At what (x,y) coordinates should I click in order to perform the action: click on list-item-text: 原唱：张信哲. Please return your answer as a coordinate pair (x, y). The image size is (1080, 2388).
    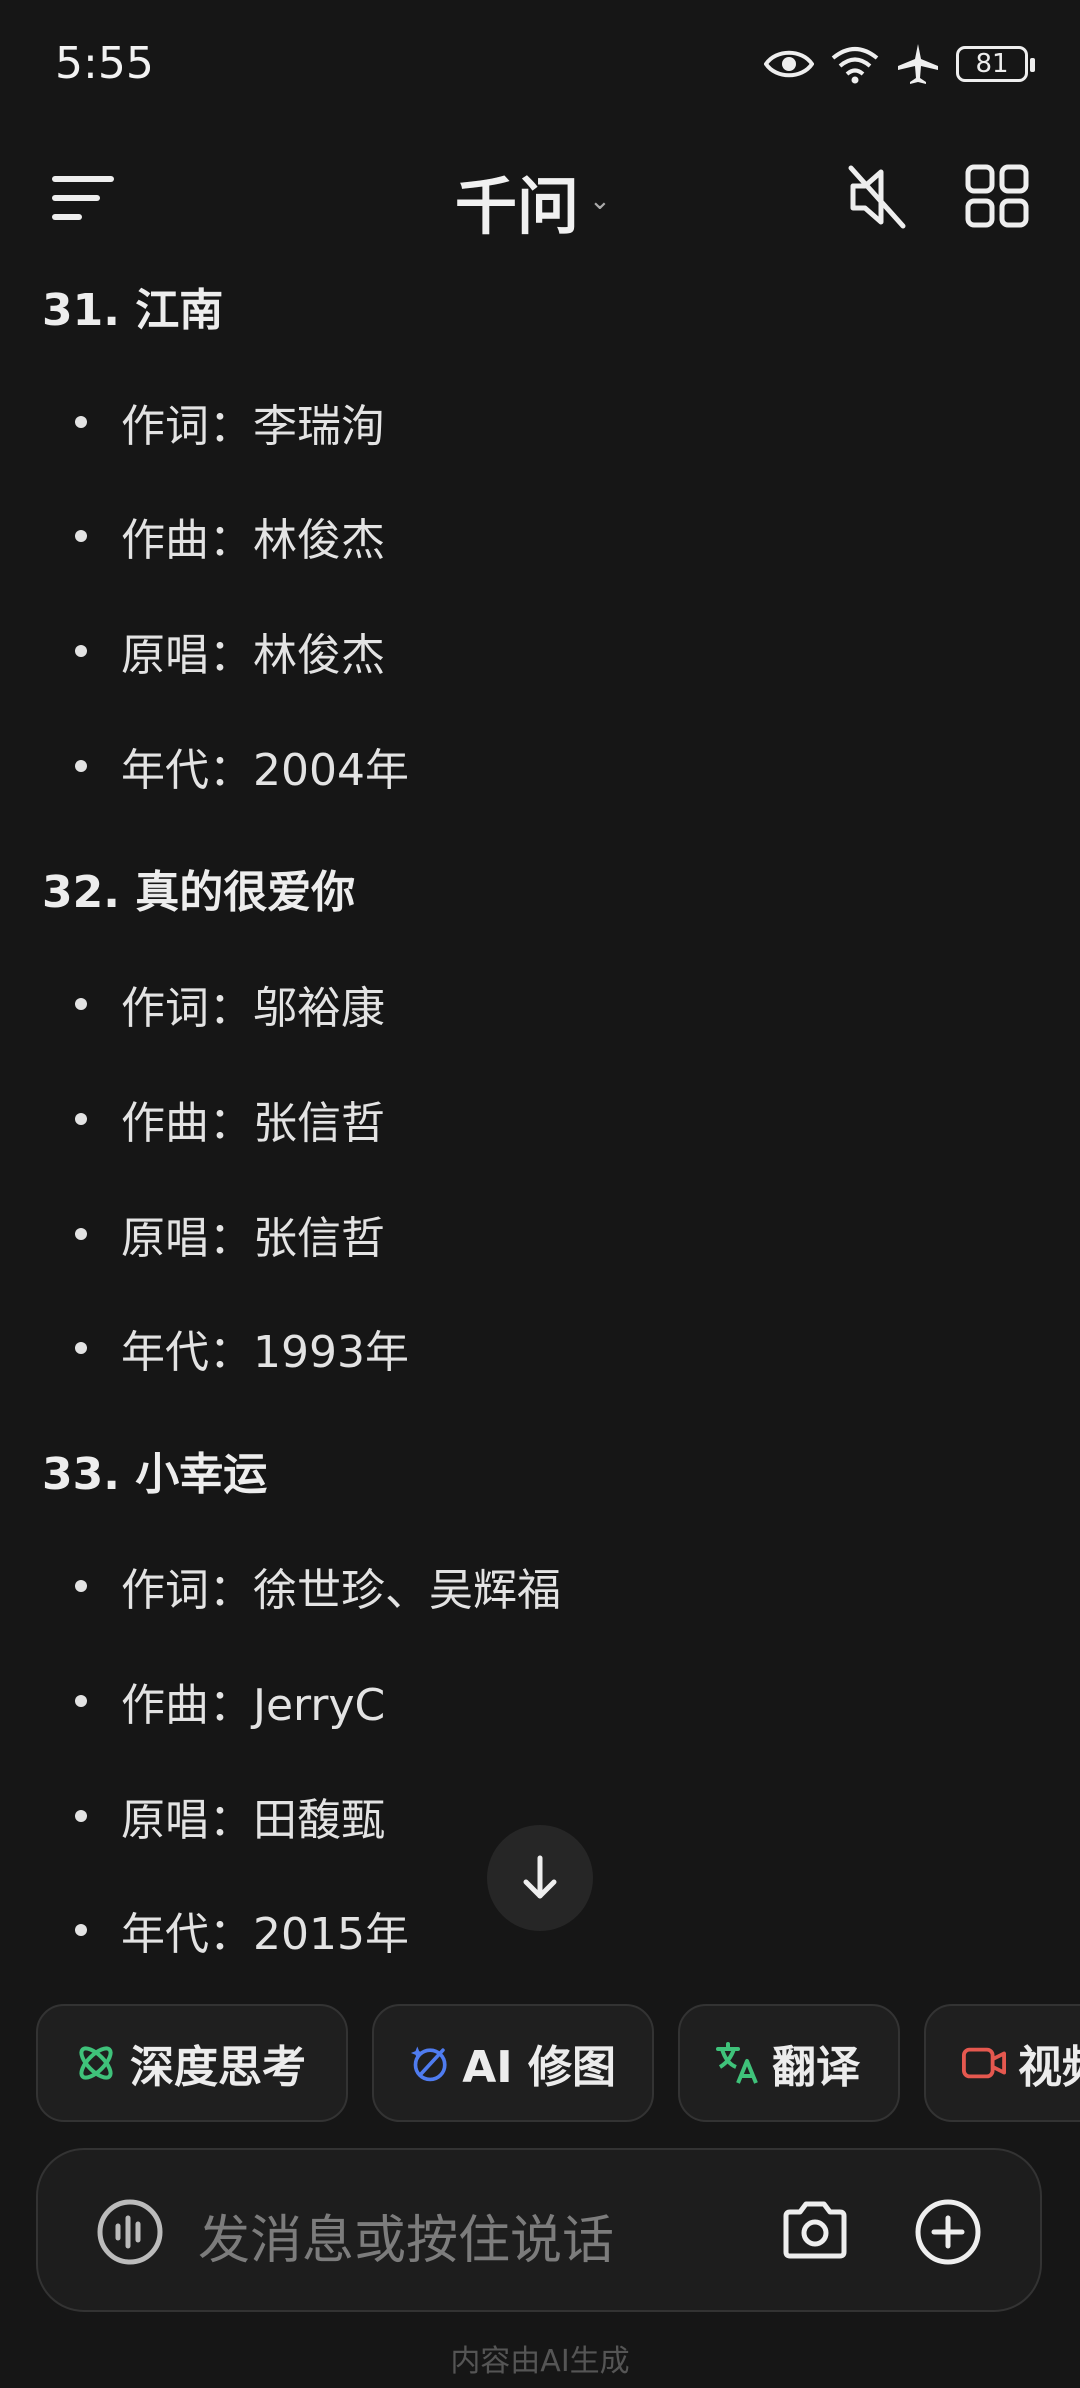
    Looking at the image, I should click on (253, 1238).